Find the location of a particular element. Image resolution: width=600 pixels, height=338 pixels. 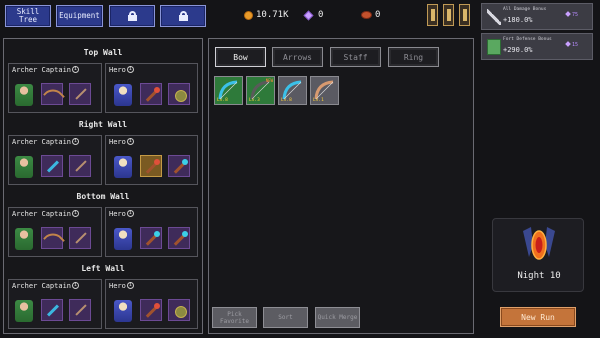

coin-counter: 10.71K is located at coordinates (266, 15).